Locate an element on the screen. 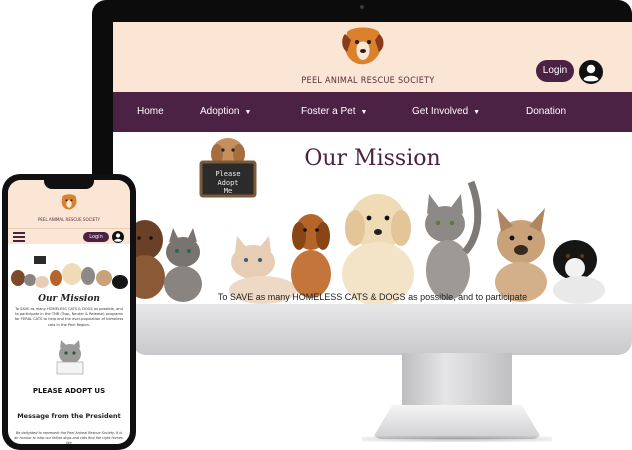  nav-item-get-involved: Get Involved ▼ is located at coordinates (446, 112).